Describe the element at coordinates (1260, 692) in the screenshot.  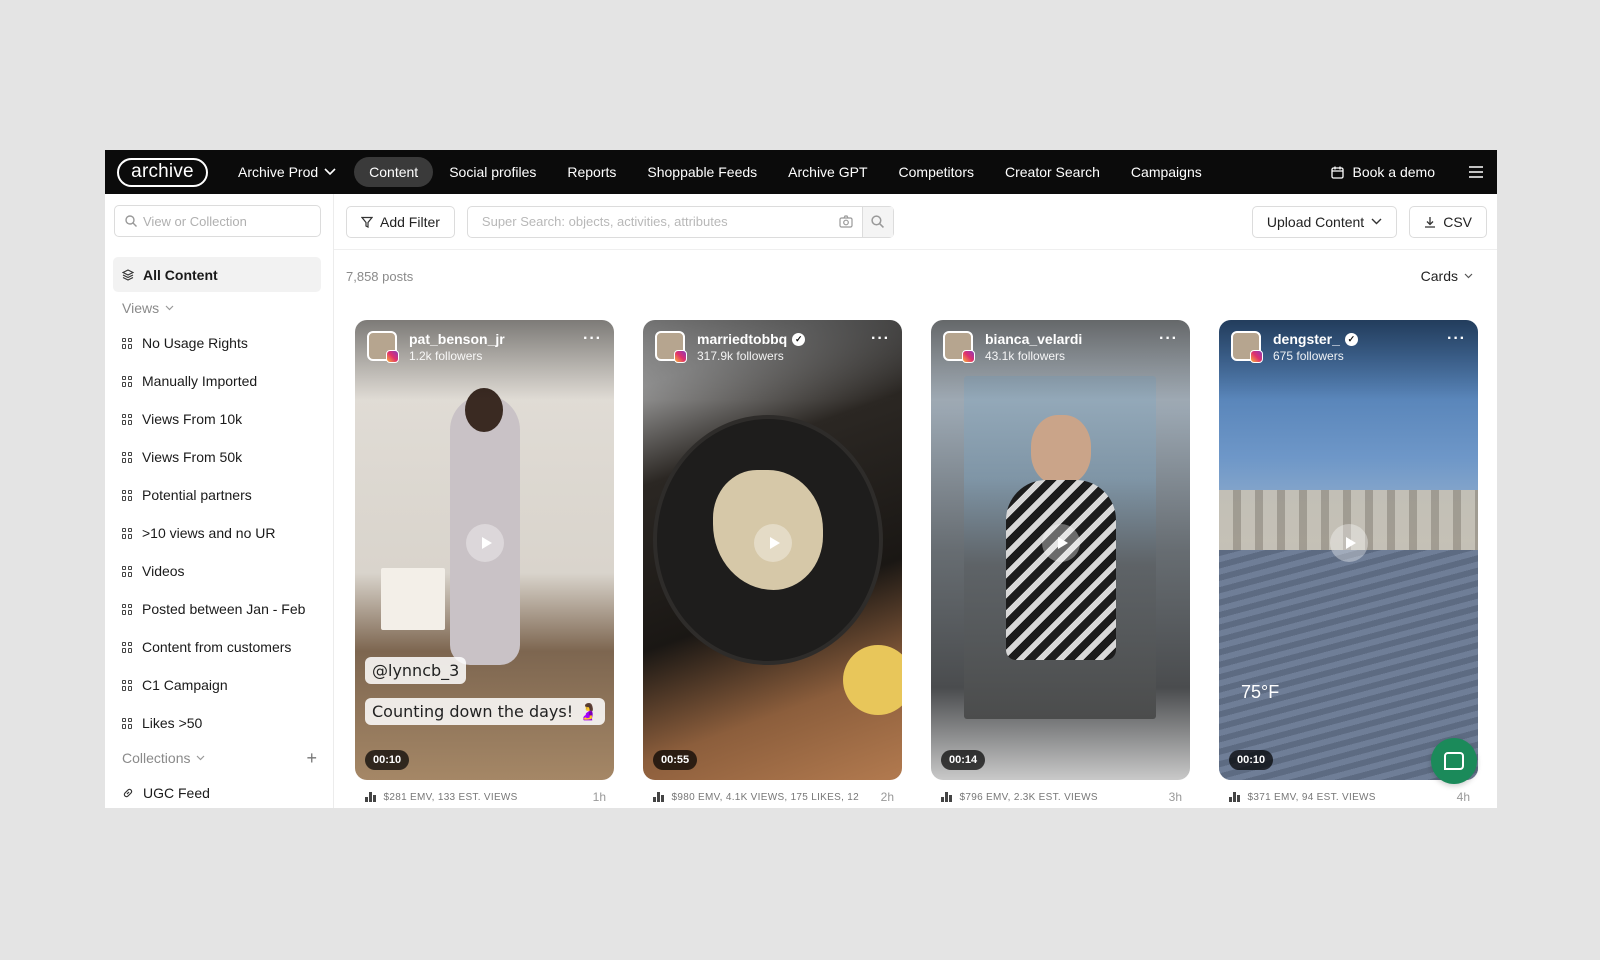
I see `overlay-temperature: 75°F` at that location.